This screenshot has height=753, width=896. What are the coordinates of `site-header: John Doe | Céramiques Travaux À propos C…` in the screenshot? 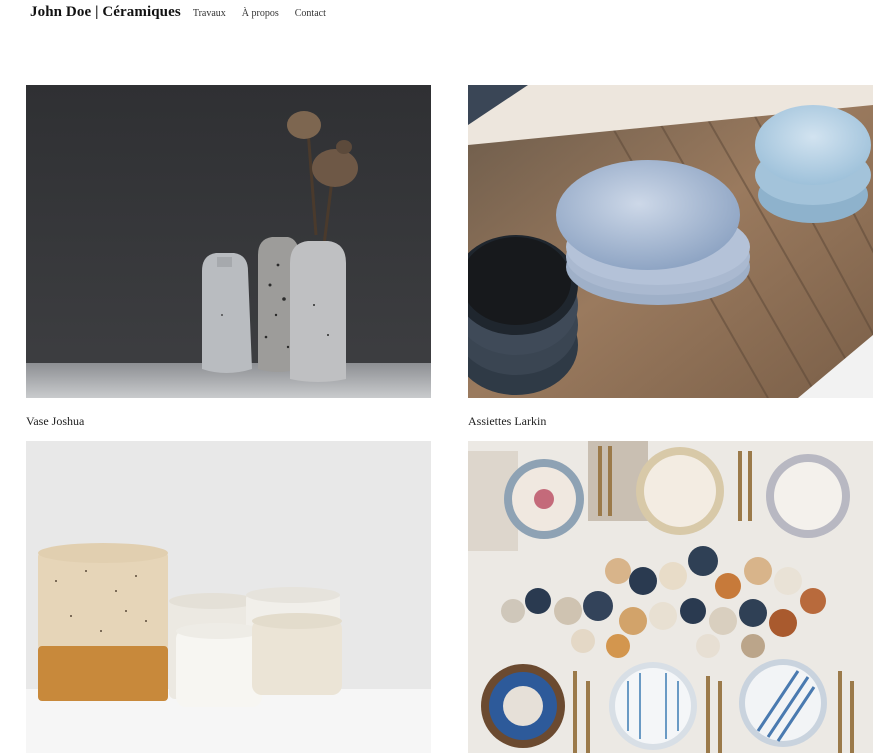 It's located at (178, 16).